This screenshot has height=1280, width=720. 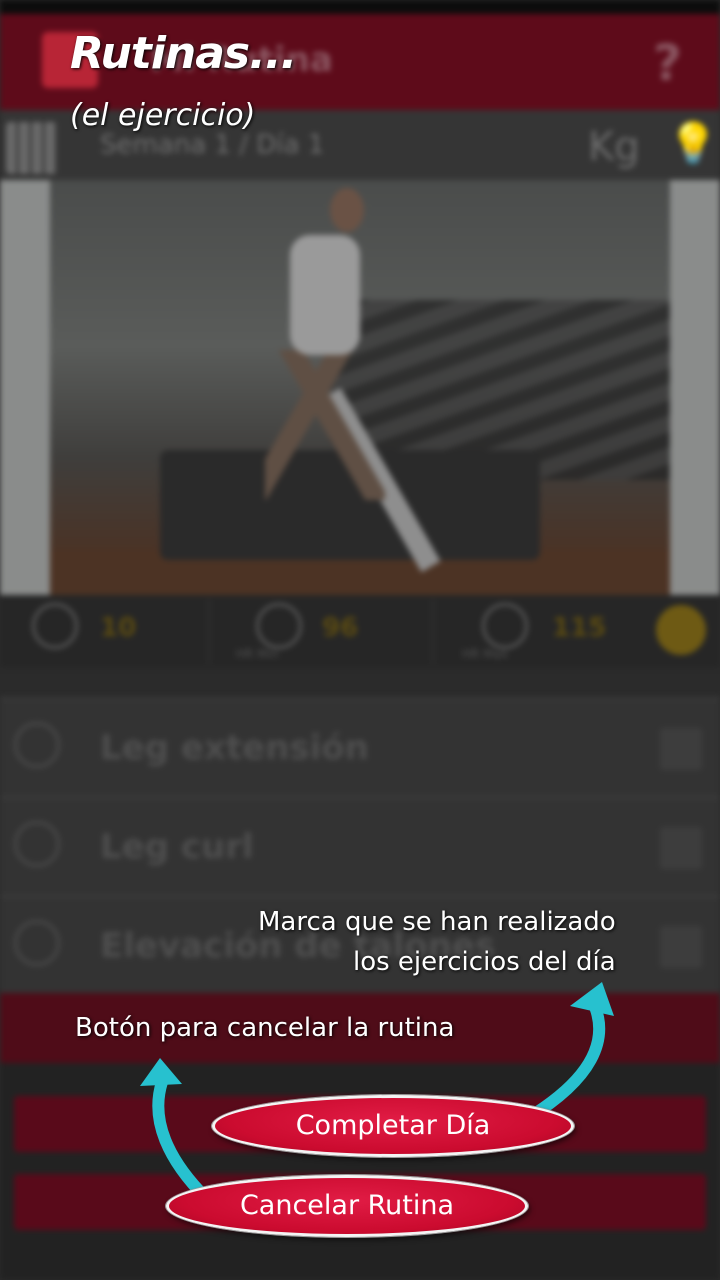 What do you see at coordinates (182, 1140) in the screenshot?
I see `arrow-to-cancel-note` at bounding box center [182, 1140].